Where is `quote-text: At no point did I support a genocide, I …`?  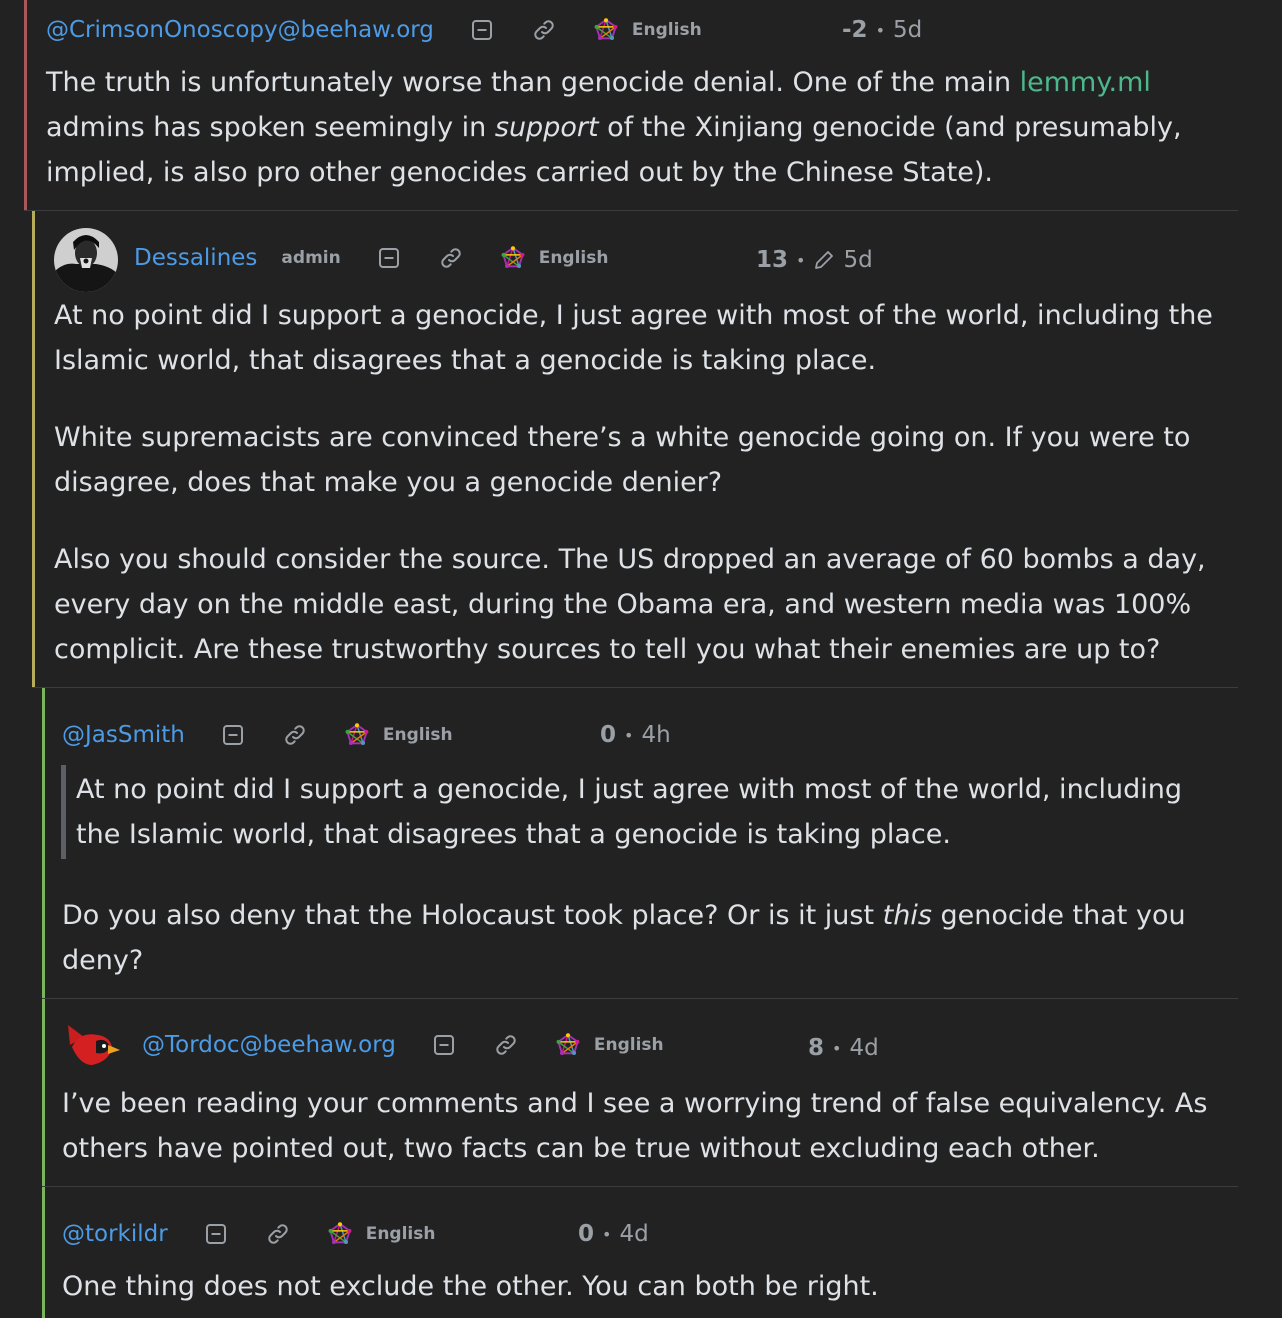 quote-text: At no point did I support a genocide, I … is located at coordinates (629, 812).